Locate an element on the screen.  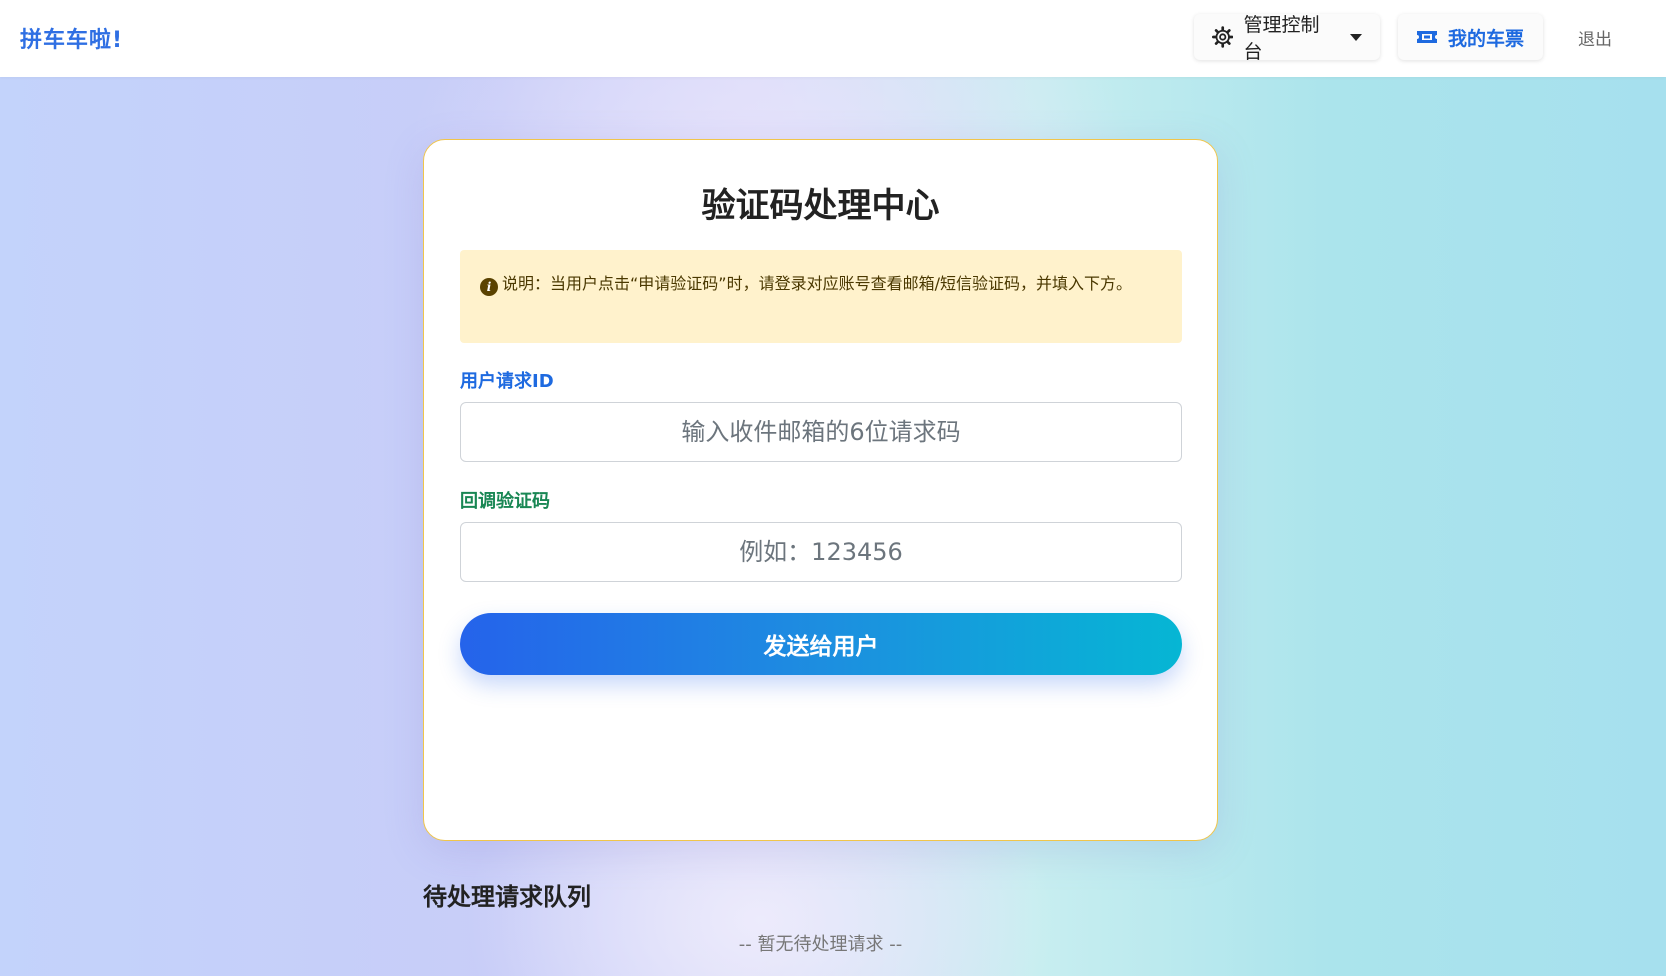
my-tickets-label: 我的车票 is located at coordinates (1486, 38).